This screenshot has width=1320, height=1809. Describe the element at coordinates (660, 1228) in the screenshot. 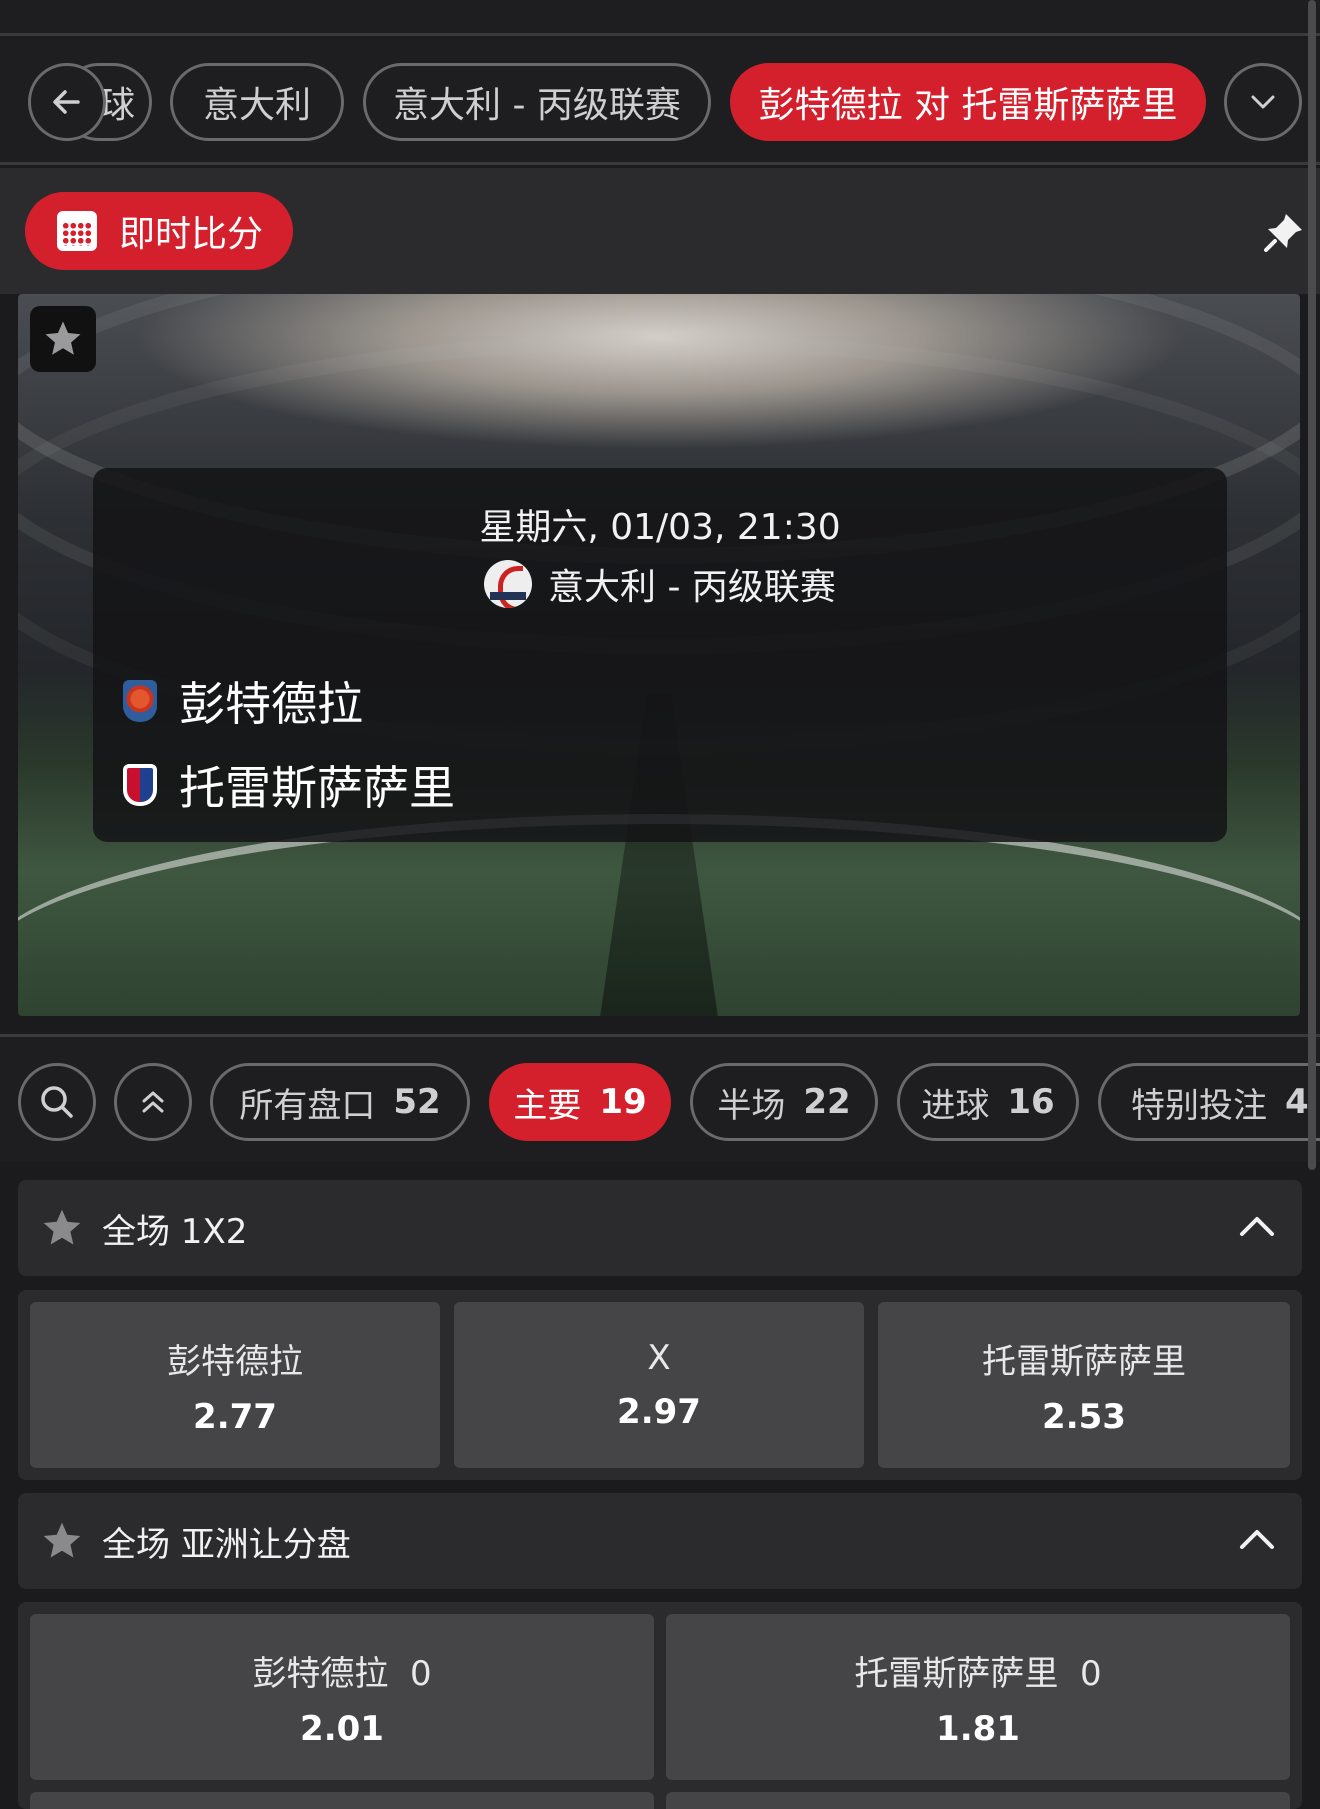

I see `market-header-1x2: 全场 1X2` at that location.